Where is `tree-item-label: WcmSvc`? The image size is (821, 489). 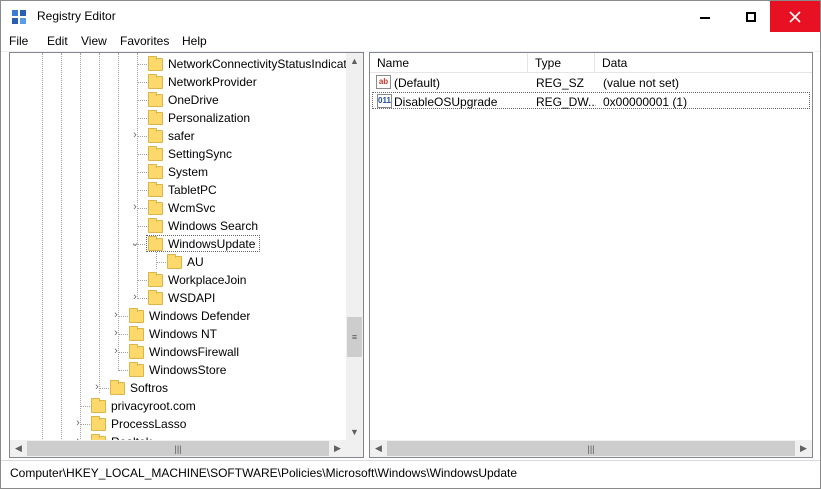 tree-item-label: WcmSvc is located at coordinates (192, 208).